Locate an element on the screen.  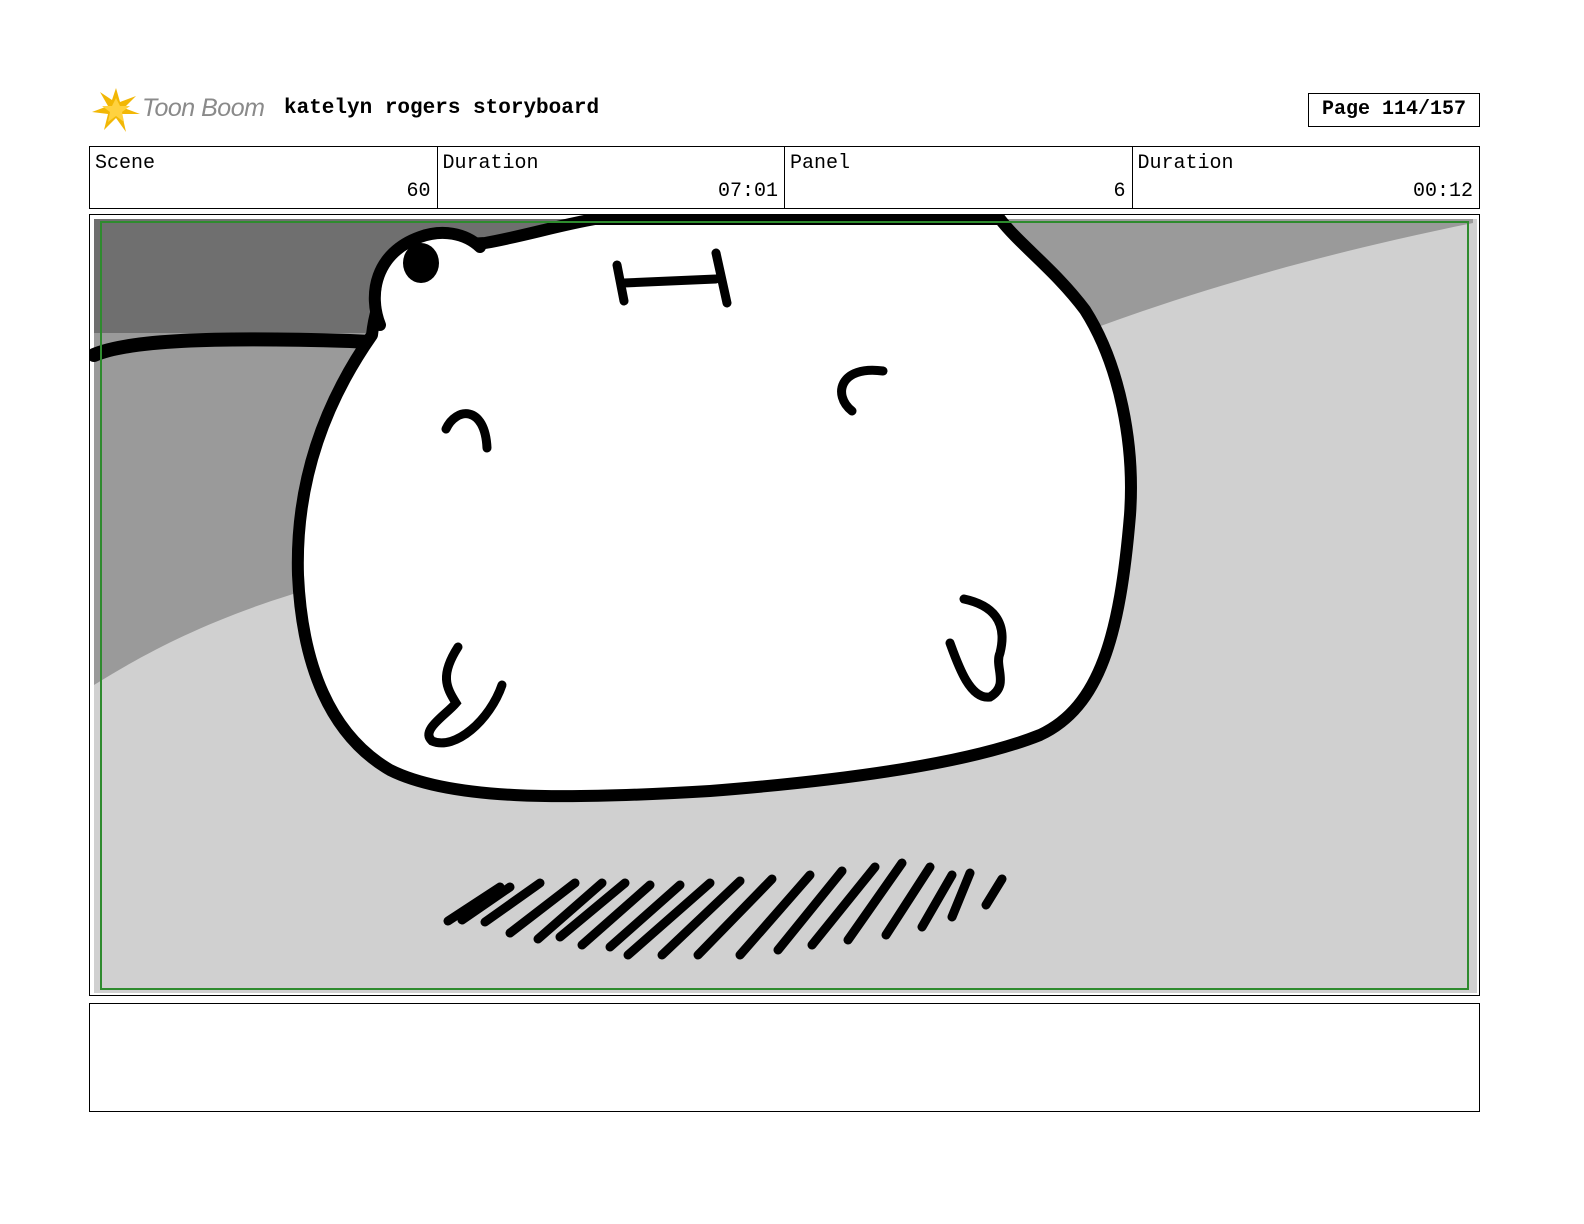
panel-duration-cell: Duration 00:12 is located at coordinates (1305, 177).